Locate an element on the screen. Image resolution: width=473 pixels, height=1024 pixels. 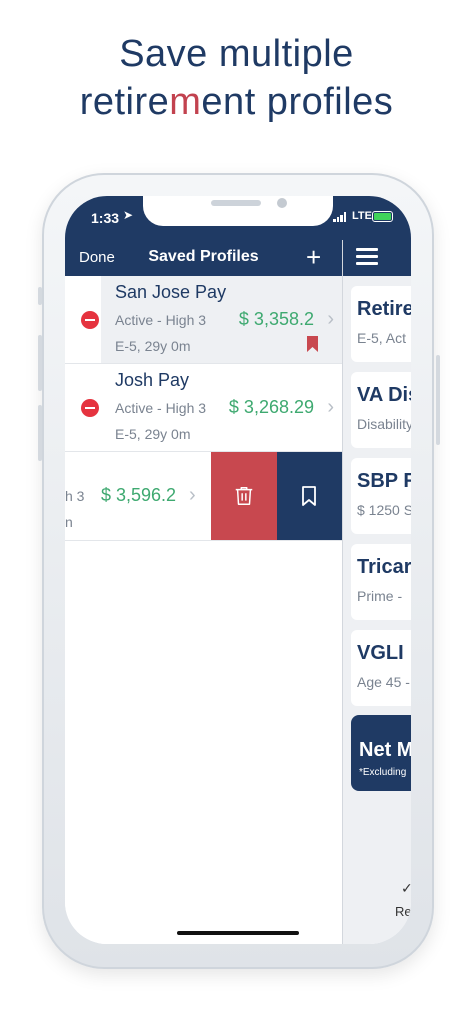
add-profile-button: + is located at coordinates (313, 257).